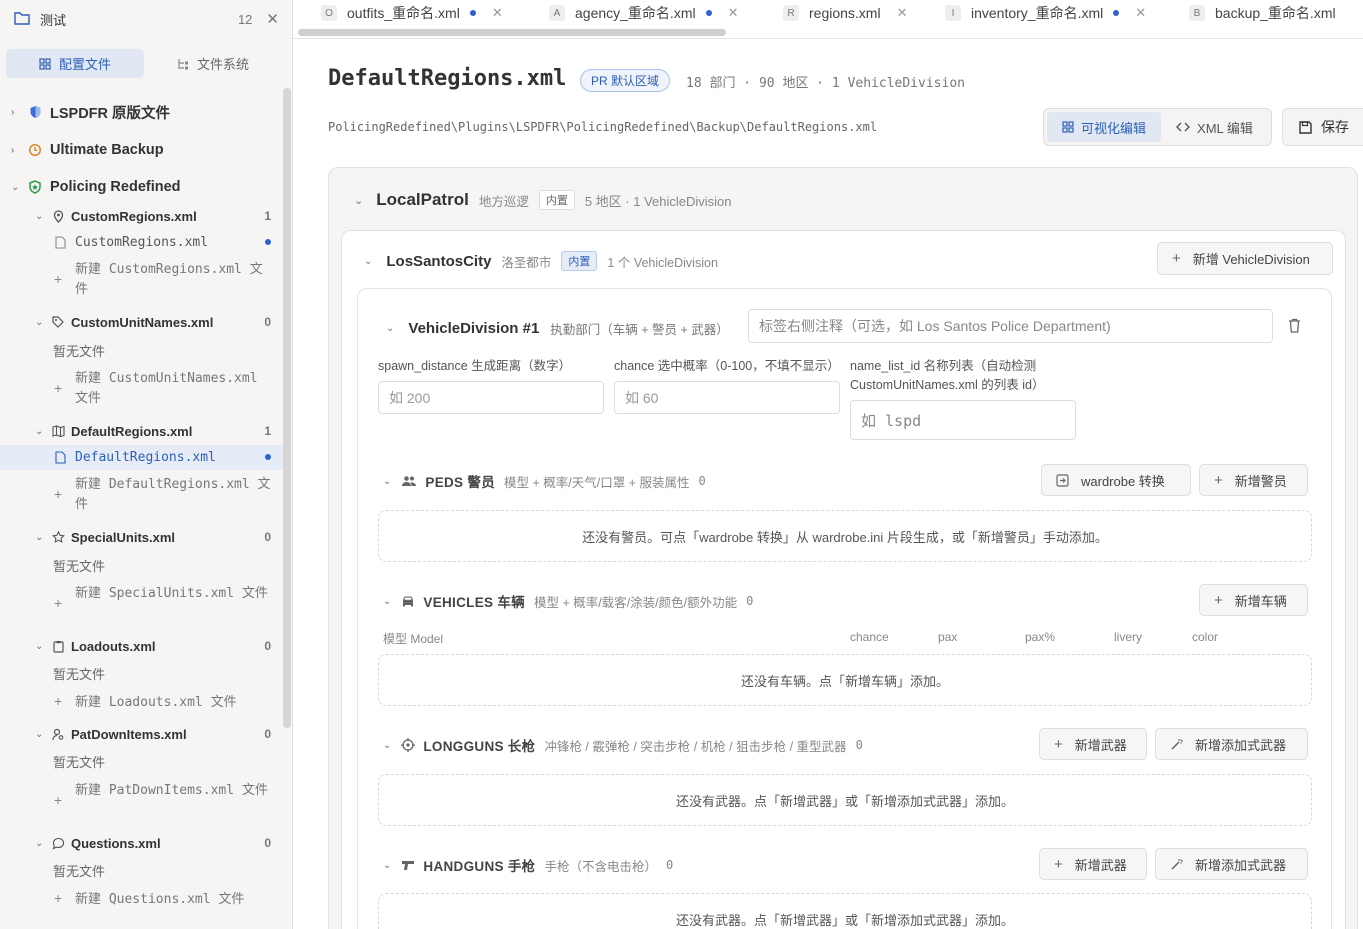 This screenshot has width=1363, height=929. What do you see at coordinates (107, 150) in the screenshot?
I see `group-label: Ultimate Backup` at bounding box center [107, 150].